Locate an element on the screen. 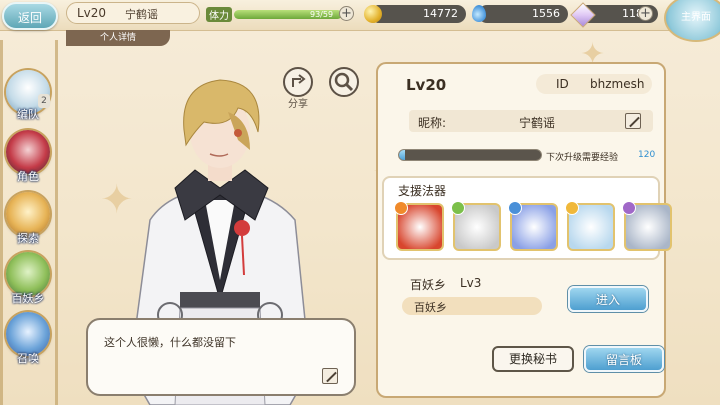  jade-counter: 1556 is located at coordinates (523, 14).